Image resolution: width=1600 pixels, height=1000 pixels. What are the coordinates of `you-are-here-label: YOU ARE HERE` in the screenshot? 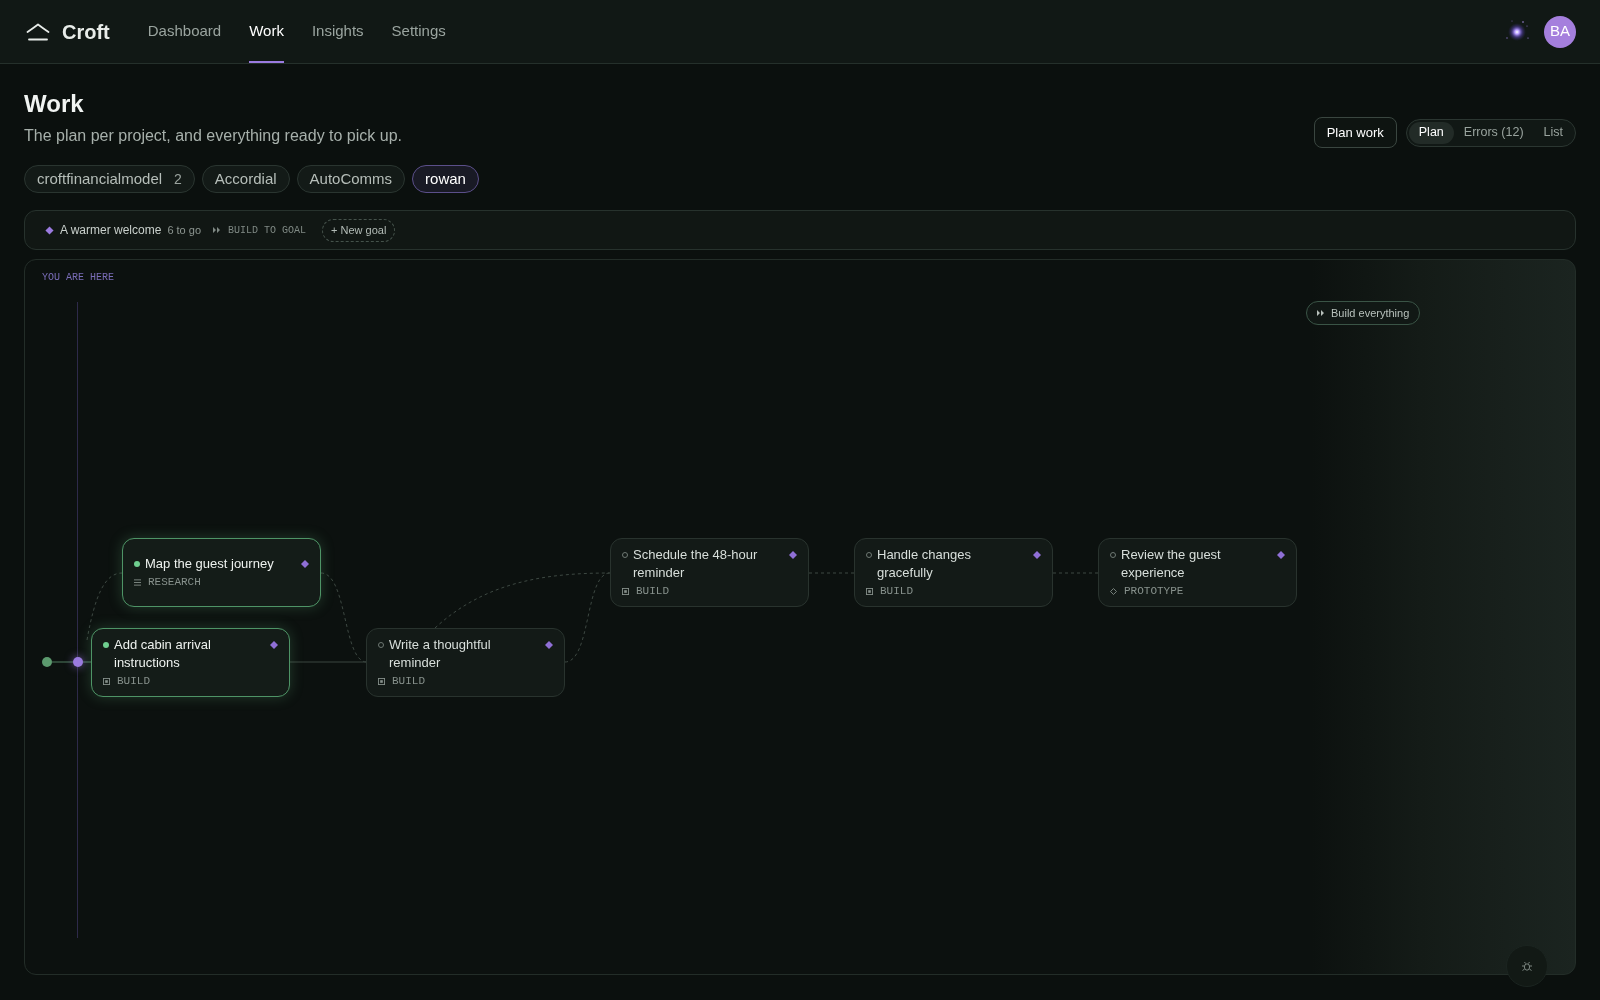 It's located at (78, 278).